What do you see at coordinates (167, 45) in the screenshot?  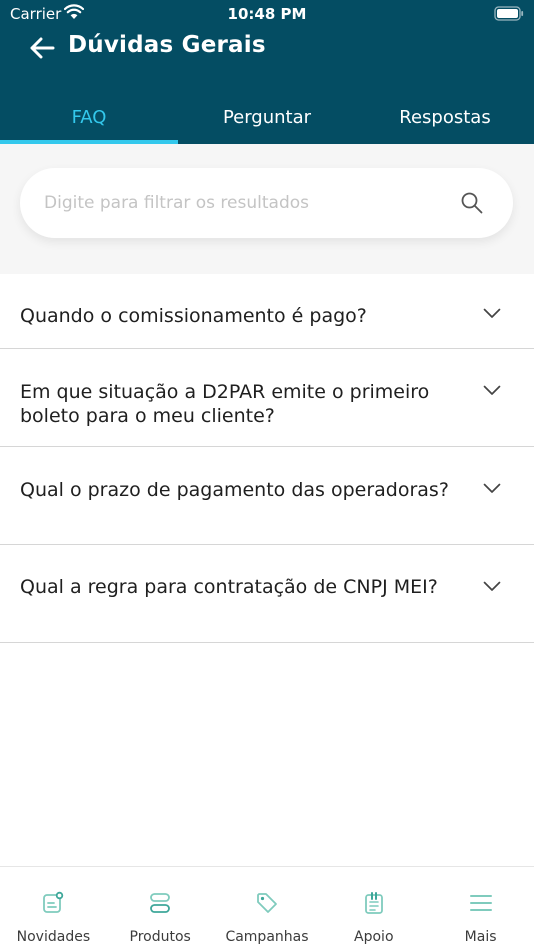 I see `page-title: Dúvidas Gerais` at bounding box center [167, 45].